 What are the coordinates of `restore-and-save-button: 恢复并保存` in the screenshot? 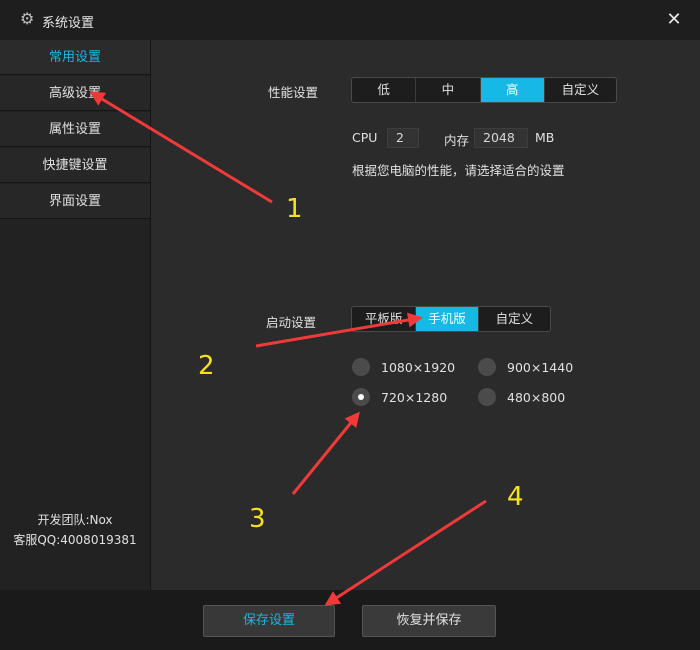 It's located at (429, 621).